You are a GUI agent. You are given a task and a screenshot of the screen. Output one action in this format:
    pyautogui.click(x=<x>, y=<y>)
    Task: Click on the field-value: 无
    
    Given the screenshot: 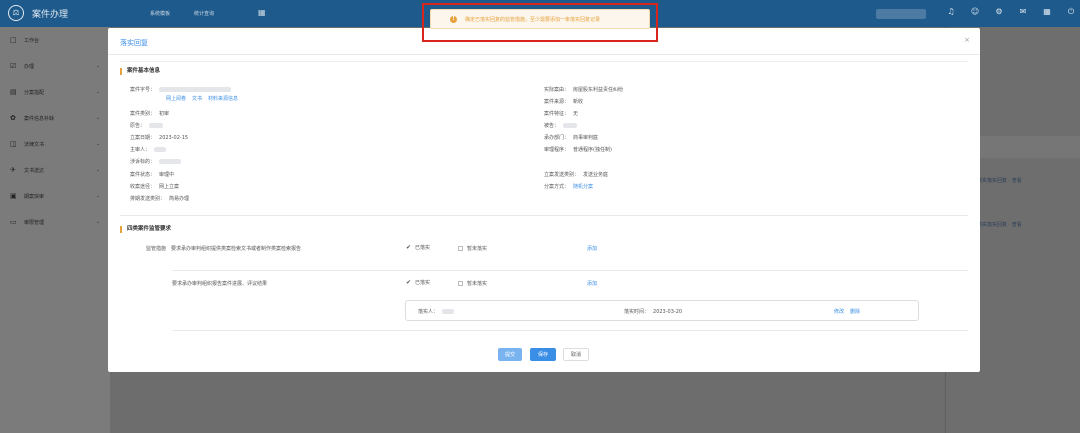 What is the action you would take?
    pyautogui.click(x=576, y=114)
    